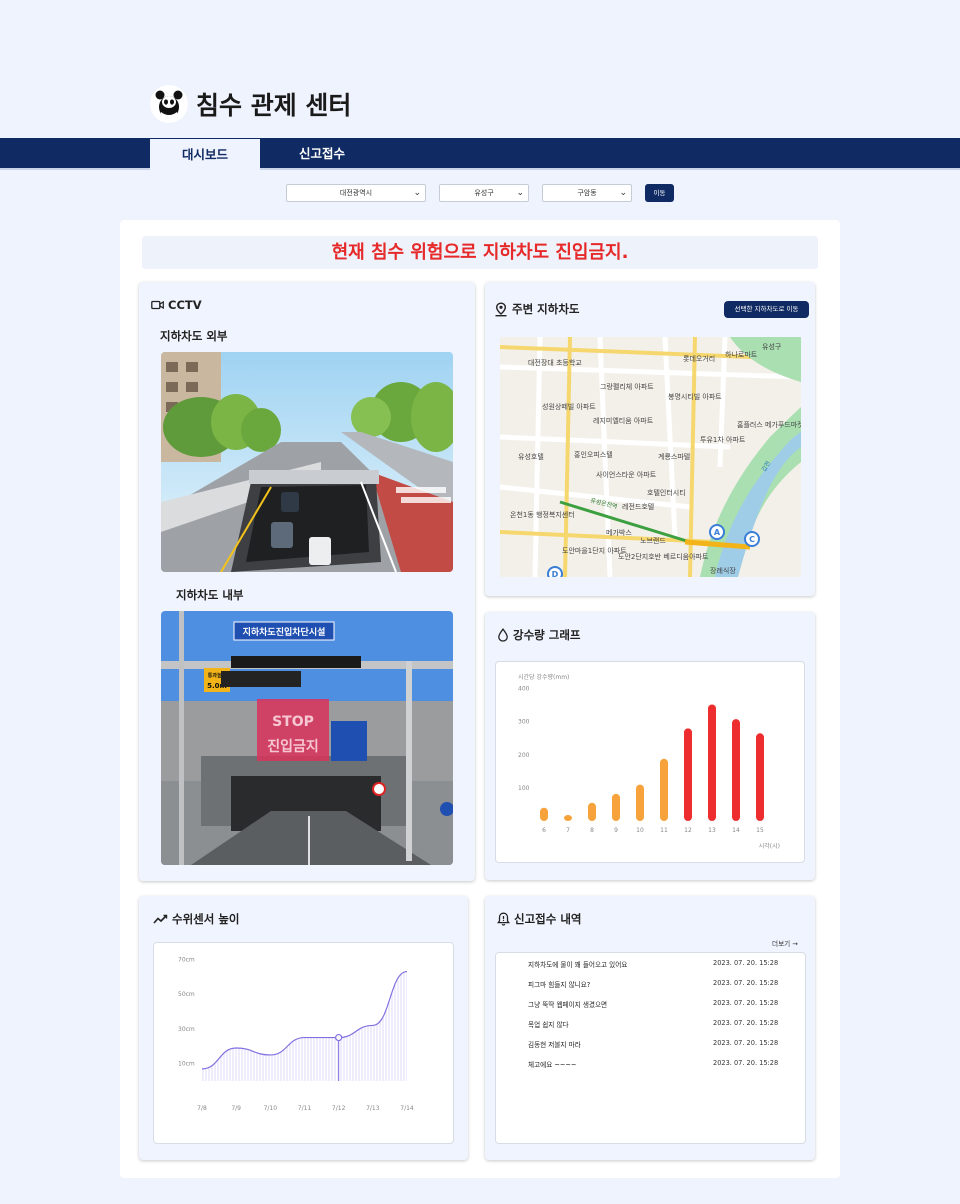  I want to click on map-label-megabox: 메가박스, so click(619, 532).